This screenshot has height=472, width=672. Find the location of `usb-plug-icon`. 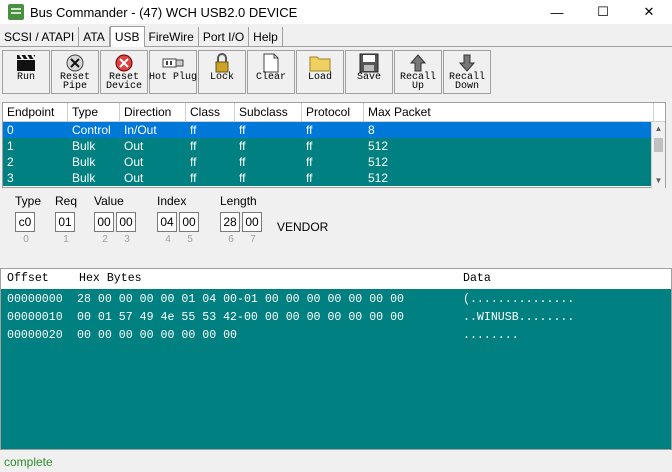

usb-plug-icon is located at coordinates (173, 63).